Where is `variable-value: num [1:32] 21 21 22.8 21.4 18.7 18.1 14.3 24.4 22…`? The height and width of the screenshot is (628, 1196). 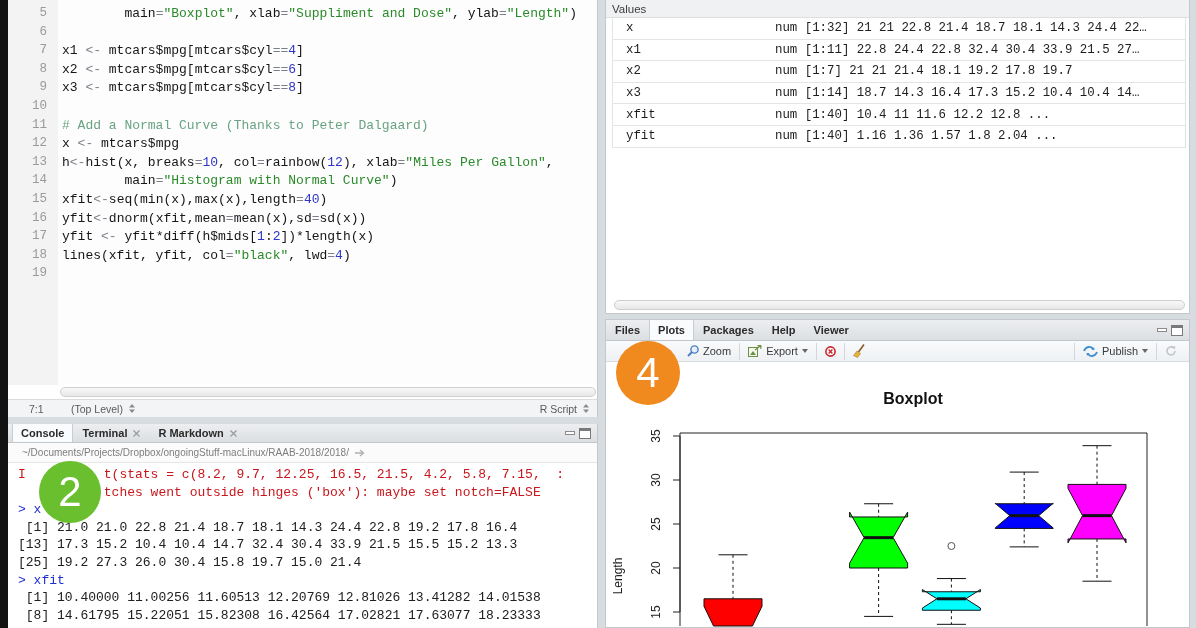
variable-value: num [1:32] 21 21 22.8 21.4 18.7 18.1 14.3 24.4 22… is located at coordinates (961, 28).